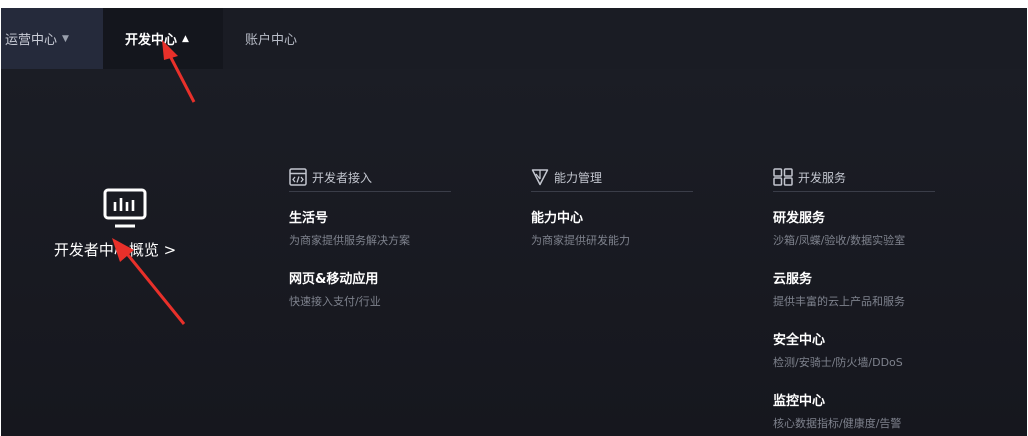 The image size is (1028, 436). Describe the element at coordinates (612, 206) in the screenshot. I see `column-capability-management: 能力管理 能力中心 为商家提供研发能力` at that location.